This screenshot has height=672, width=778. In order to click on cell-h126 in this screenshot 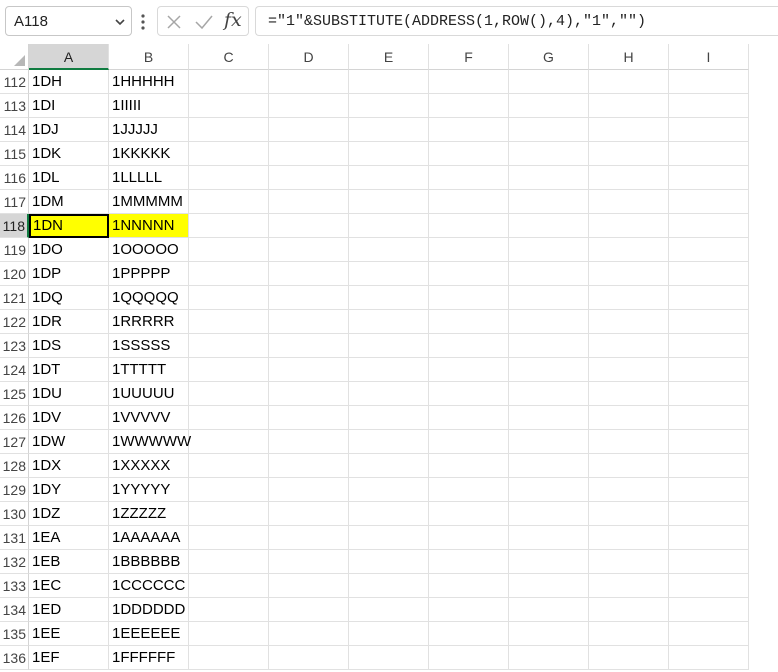, I will do `click(629, 418)`.